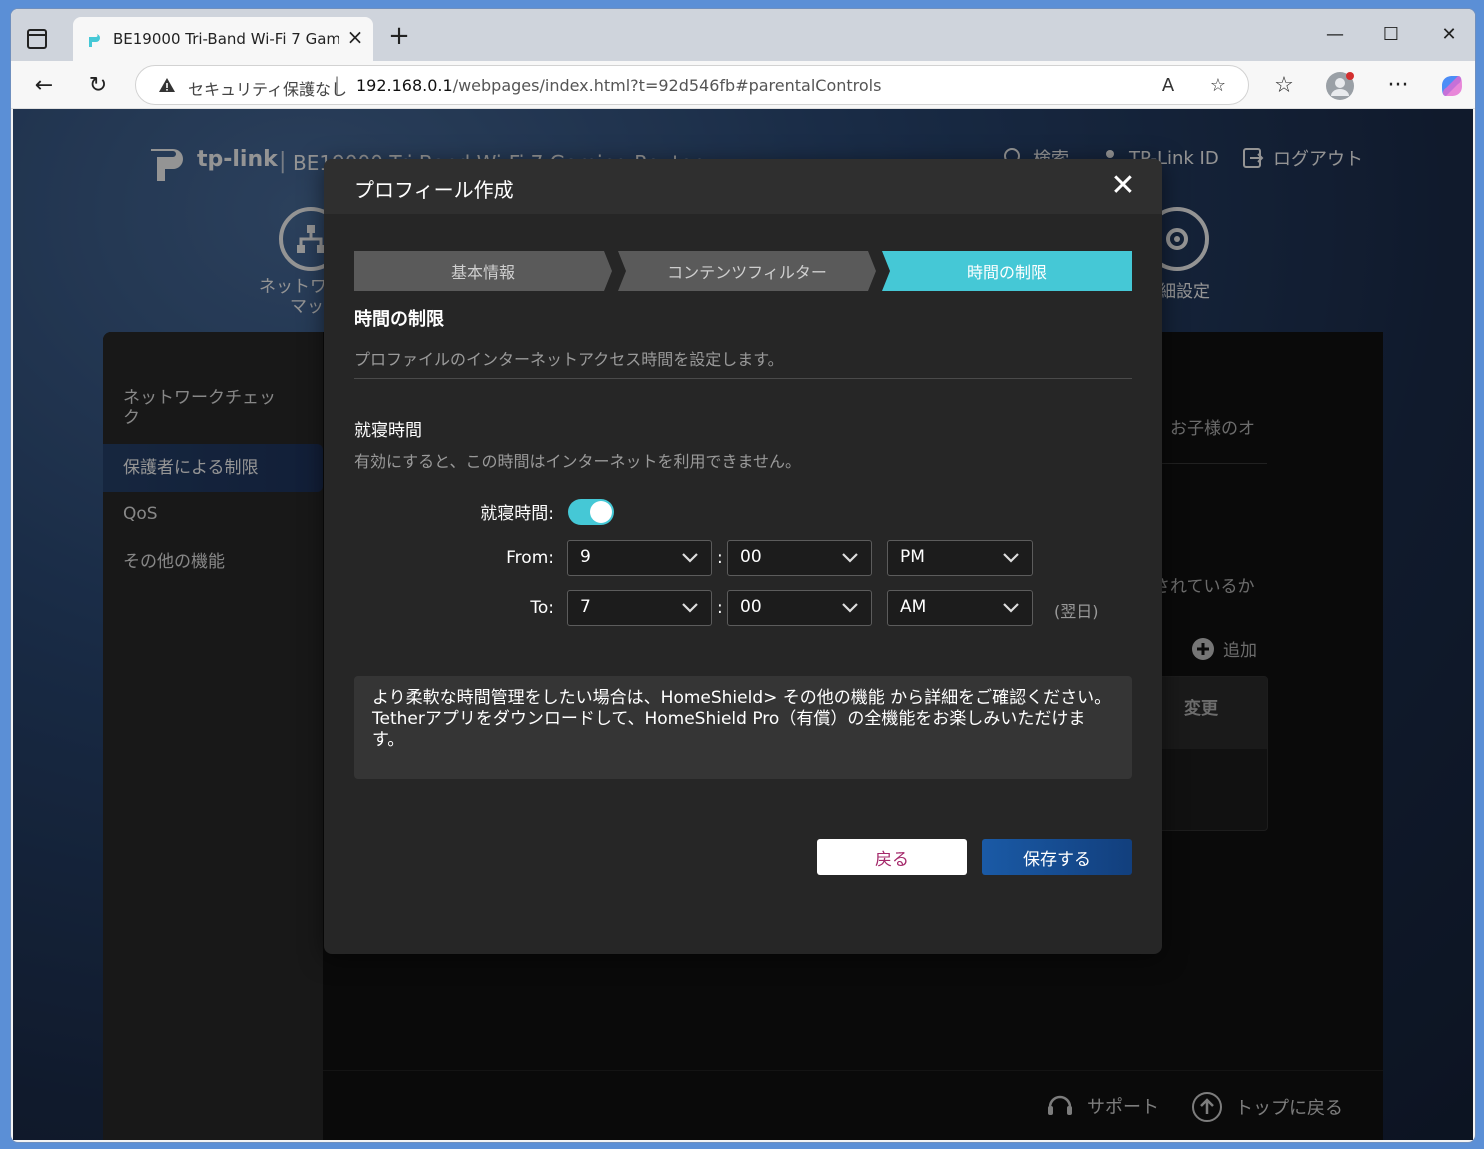  Describe the element at coordinates (1218, 86) in the screenshot. I see `favorite-star-icon: ☆` at that location.